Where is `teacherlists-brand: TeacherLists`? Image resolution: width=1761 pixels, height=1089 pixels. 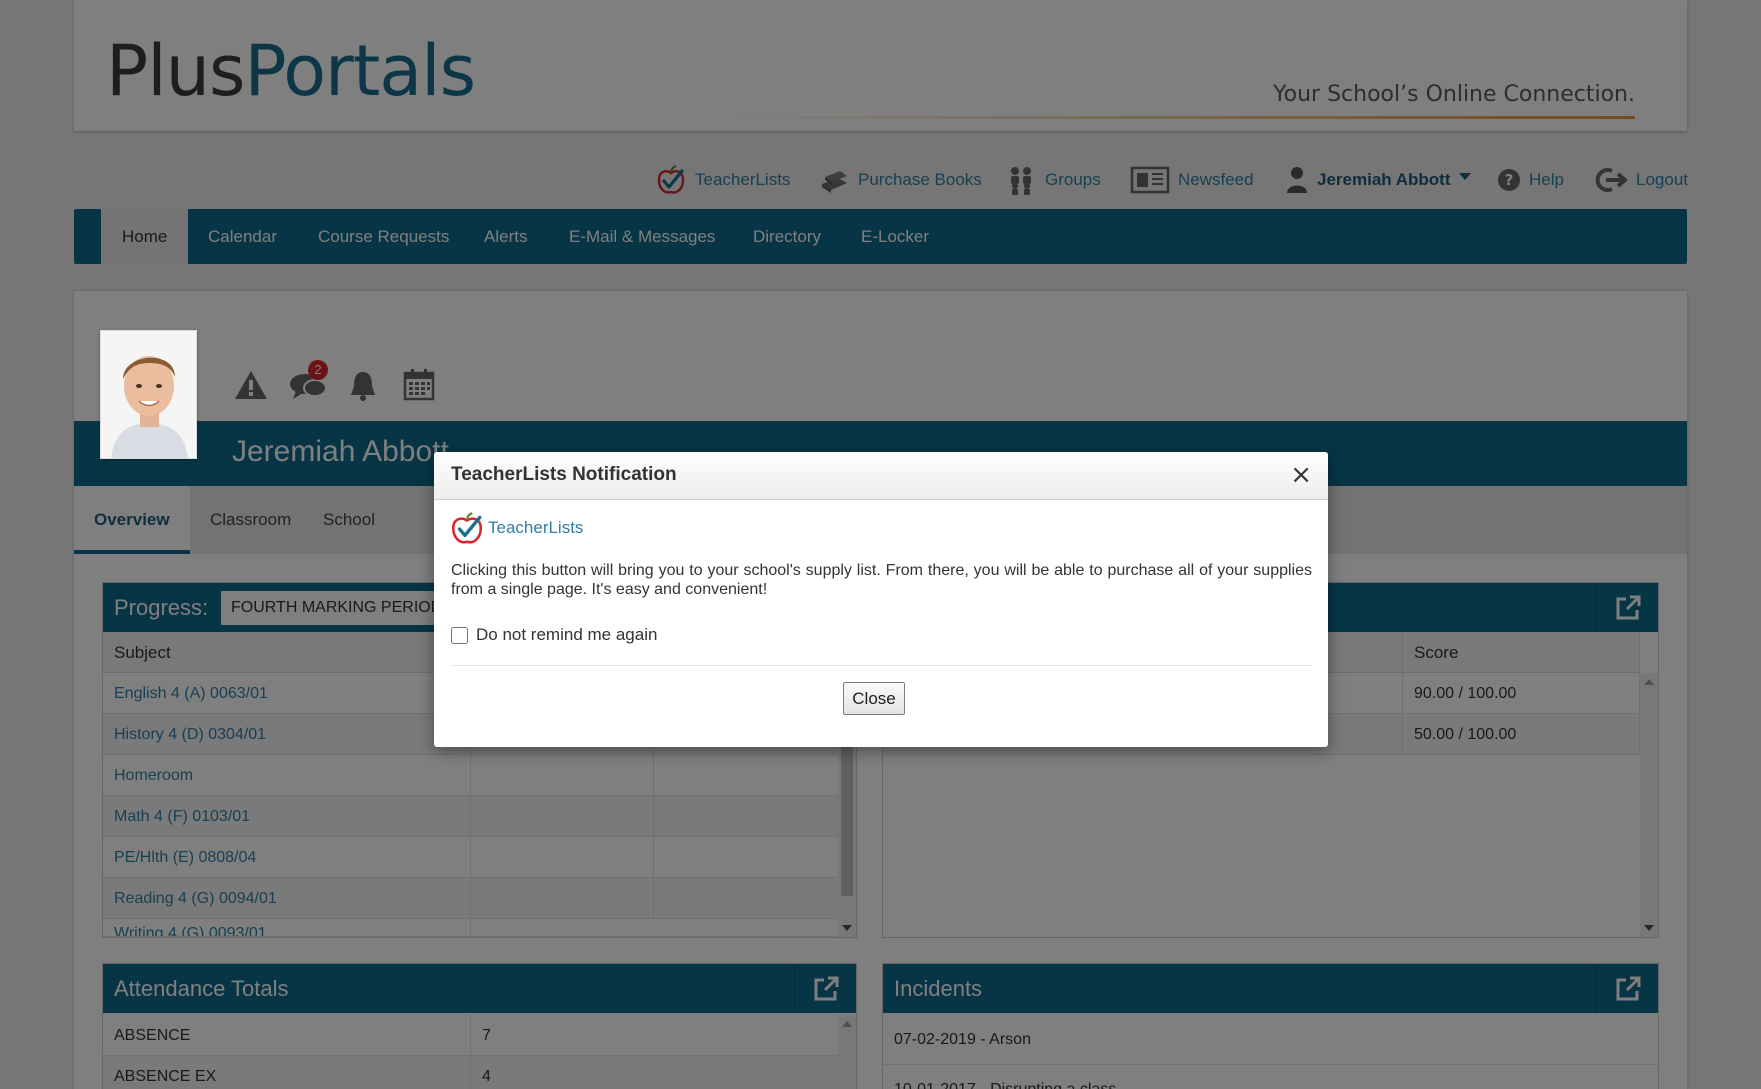
teacherlists-brand: TeacherLists is located at coordinates (516, 528).